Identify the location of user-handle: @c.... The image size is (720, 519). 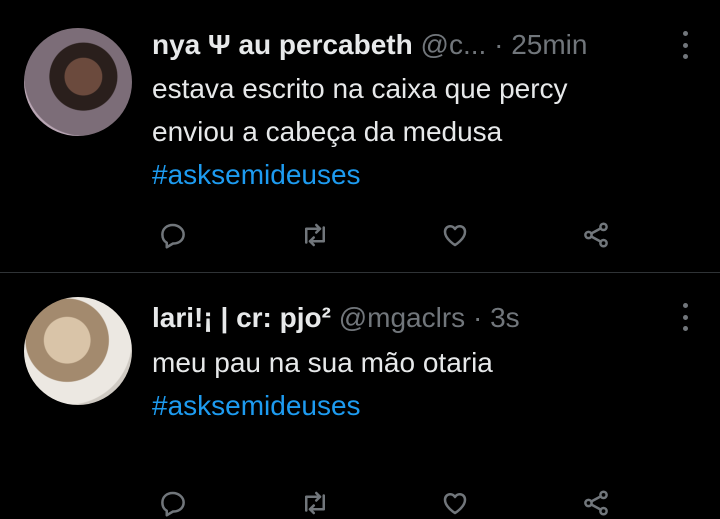
(454, 44).